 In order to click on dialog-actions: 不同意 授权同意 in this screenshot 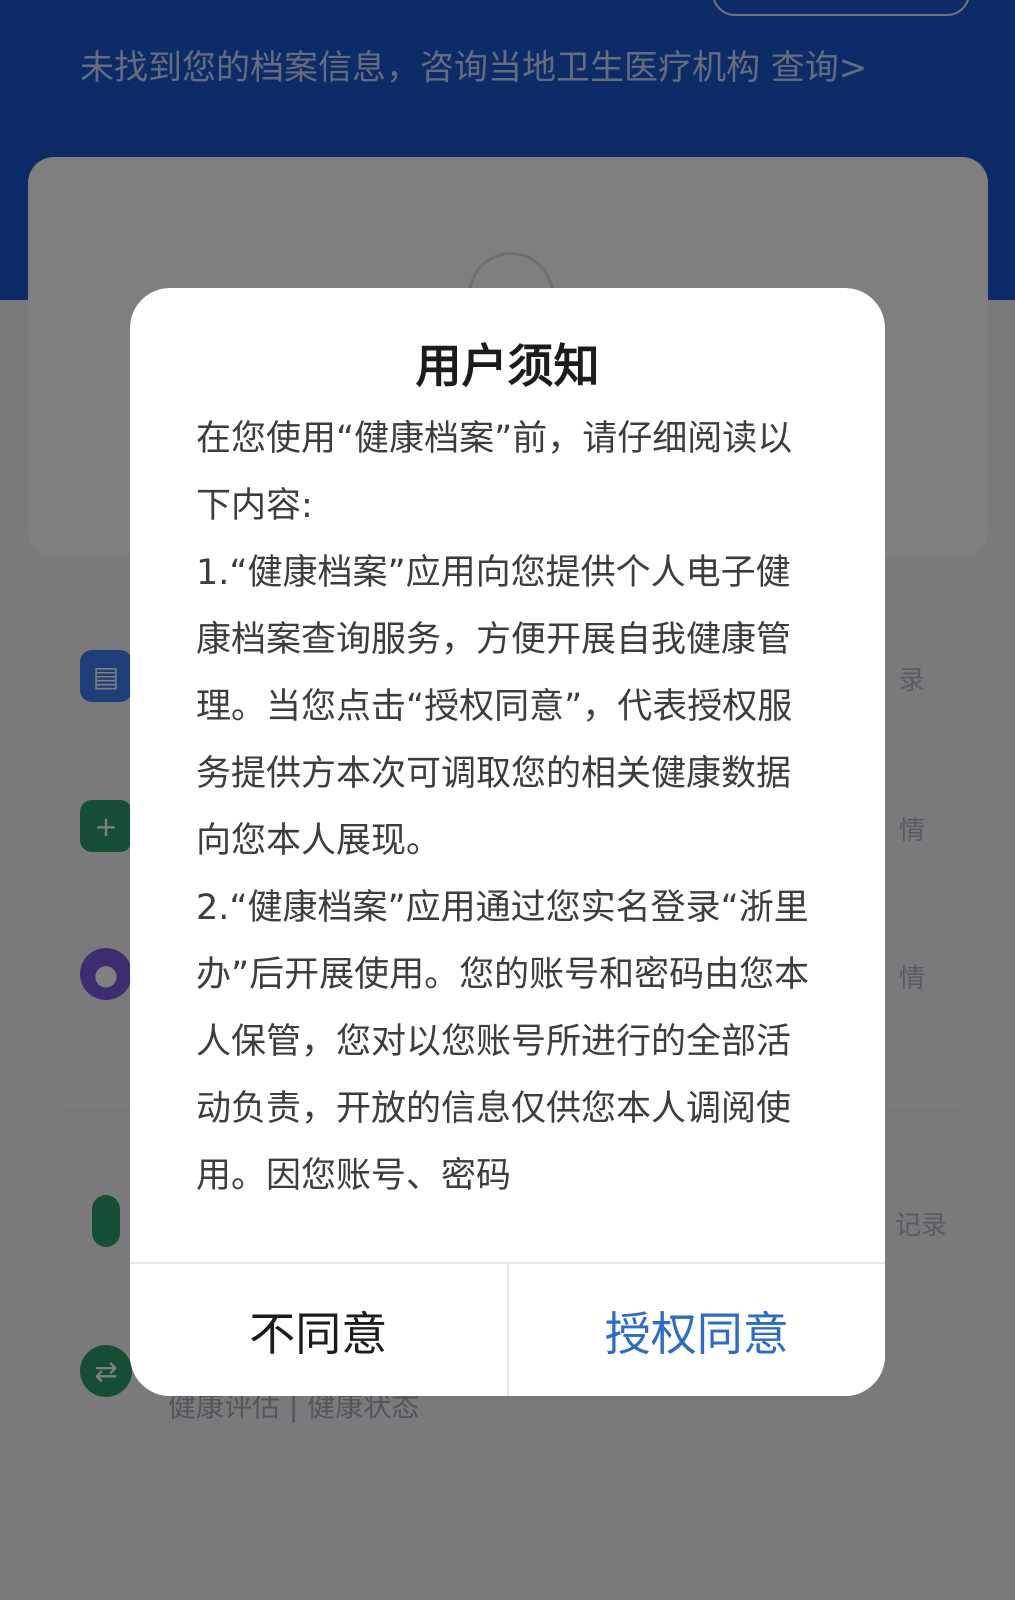, I will do `click(507, 1329)`.